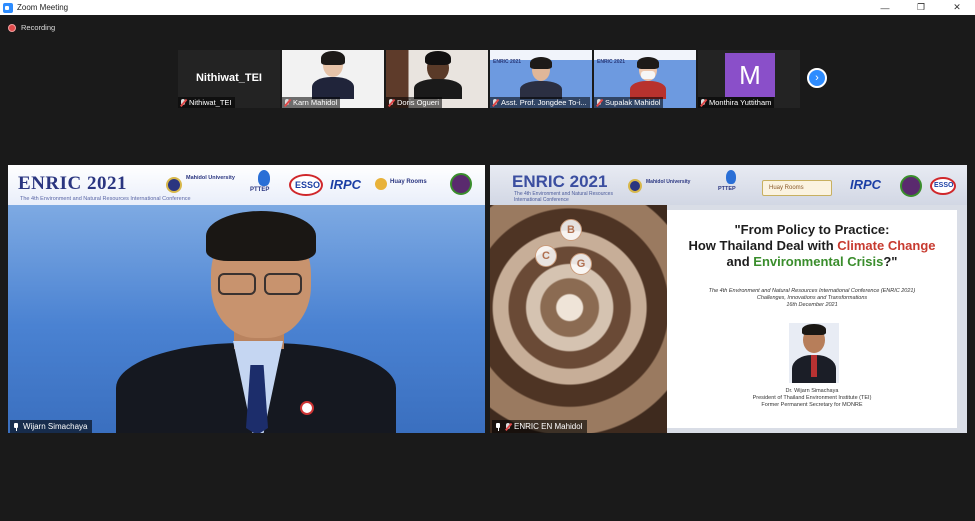  I want to click on bcg-bubble: G, so click(581, 264).